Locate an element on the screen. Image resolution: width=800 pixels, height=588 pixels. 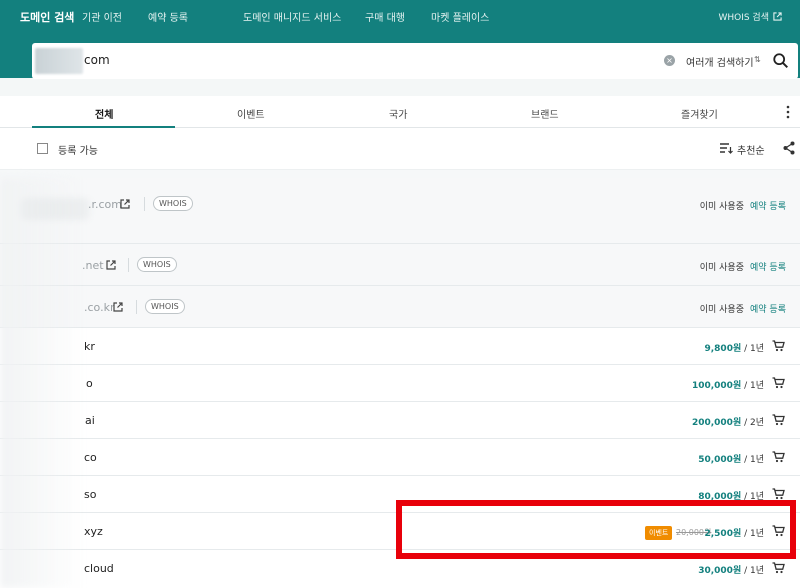
price-label: 9,800원 / 1년 is located at coordinates (734, 347).